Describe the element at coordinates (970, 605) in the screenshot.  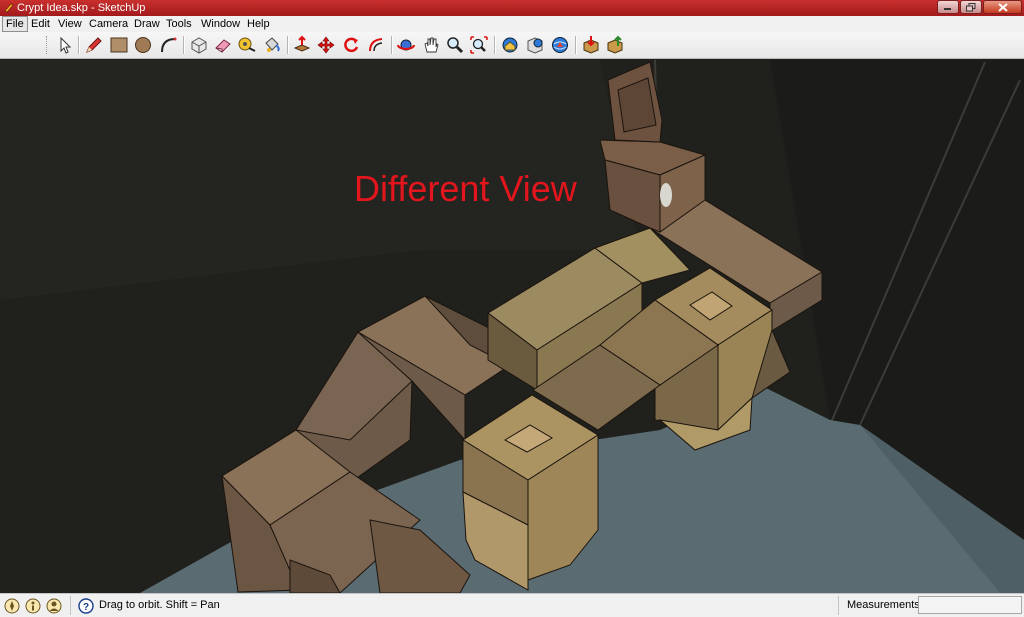
I see `measurements-input` at that location.